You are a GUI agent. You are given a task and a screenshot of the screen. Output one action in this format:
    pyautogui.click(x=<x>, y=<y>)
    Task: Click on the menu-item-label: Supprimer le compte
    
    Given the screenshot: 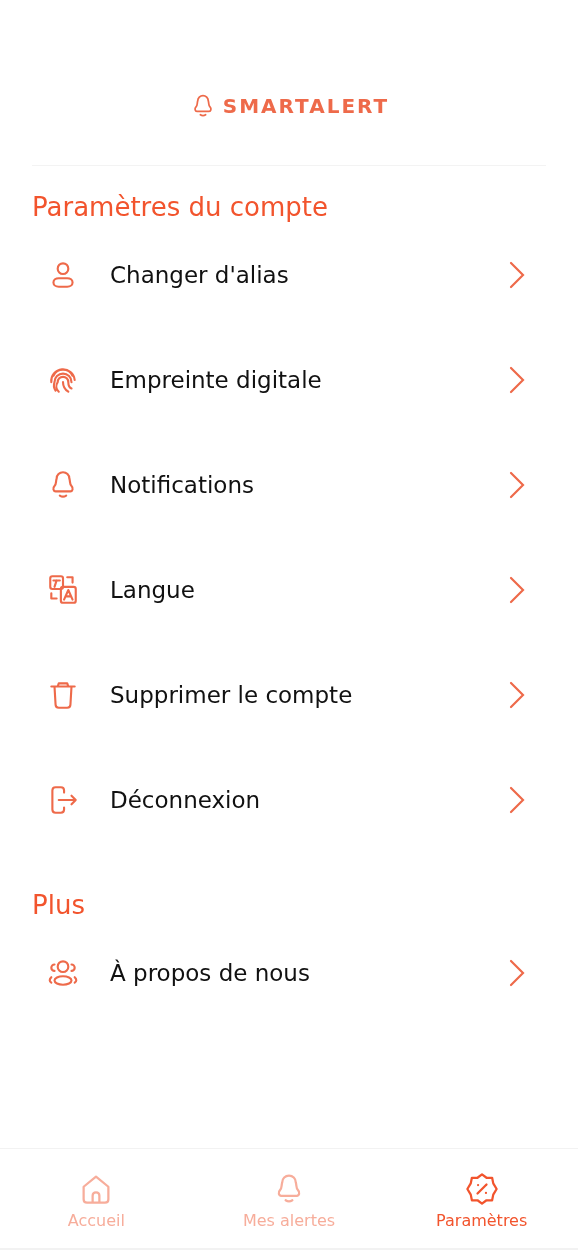 What is the action you would take?
    pyautogui.click(x=309, y=694)
    